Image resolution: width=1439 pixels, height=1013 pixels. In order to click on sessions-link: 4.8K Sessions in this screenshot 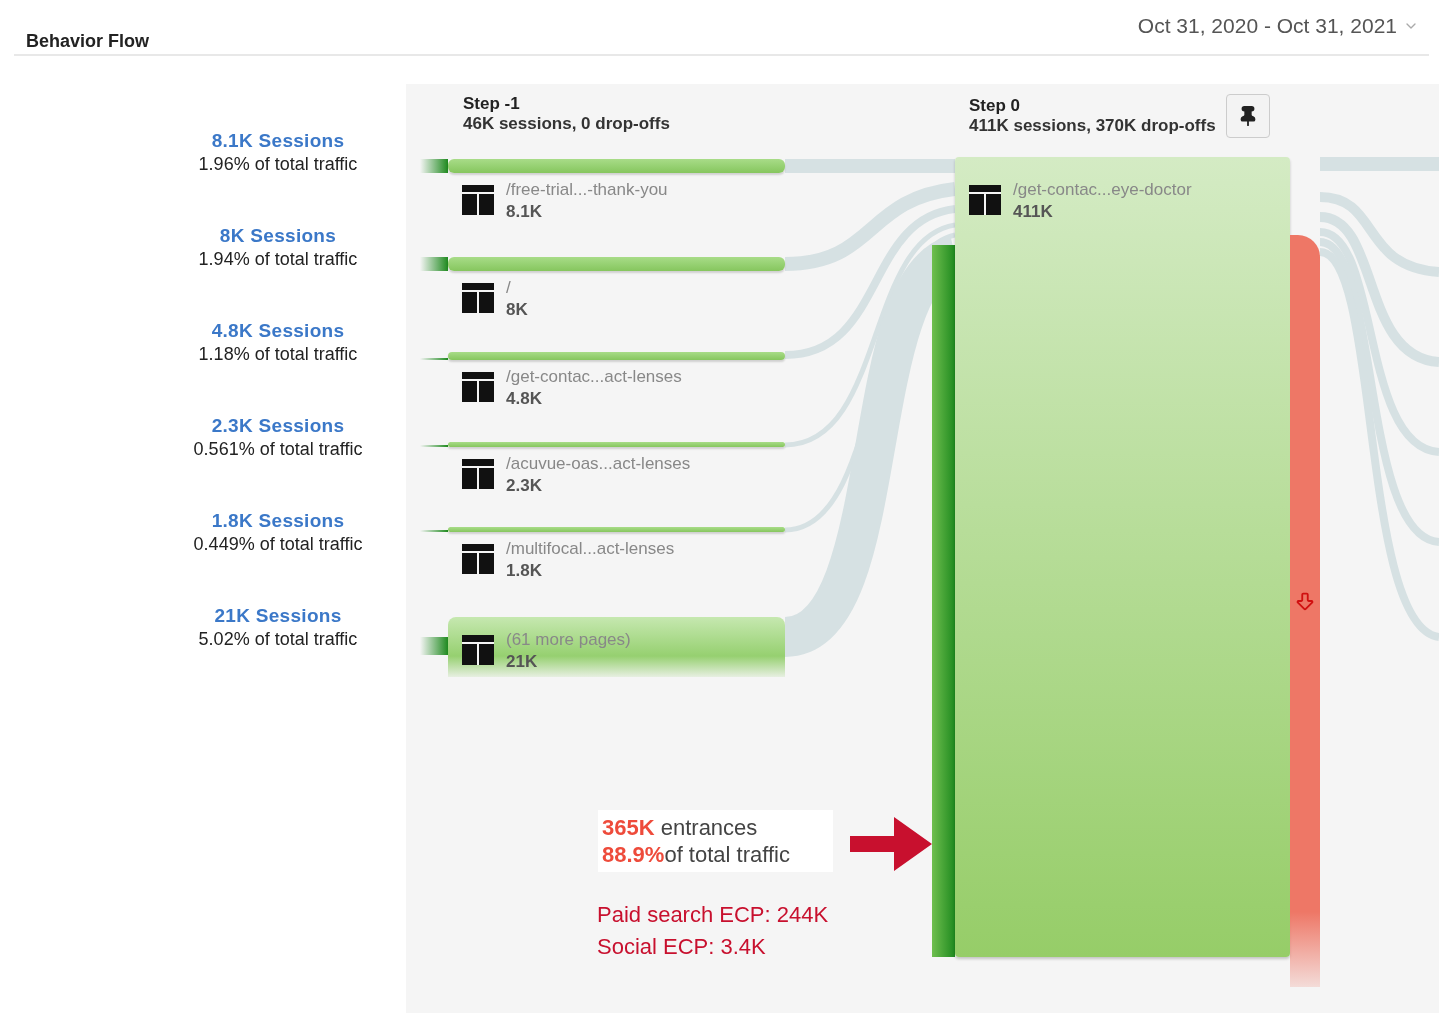, I will do `click(278, 331)`.